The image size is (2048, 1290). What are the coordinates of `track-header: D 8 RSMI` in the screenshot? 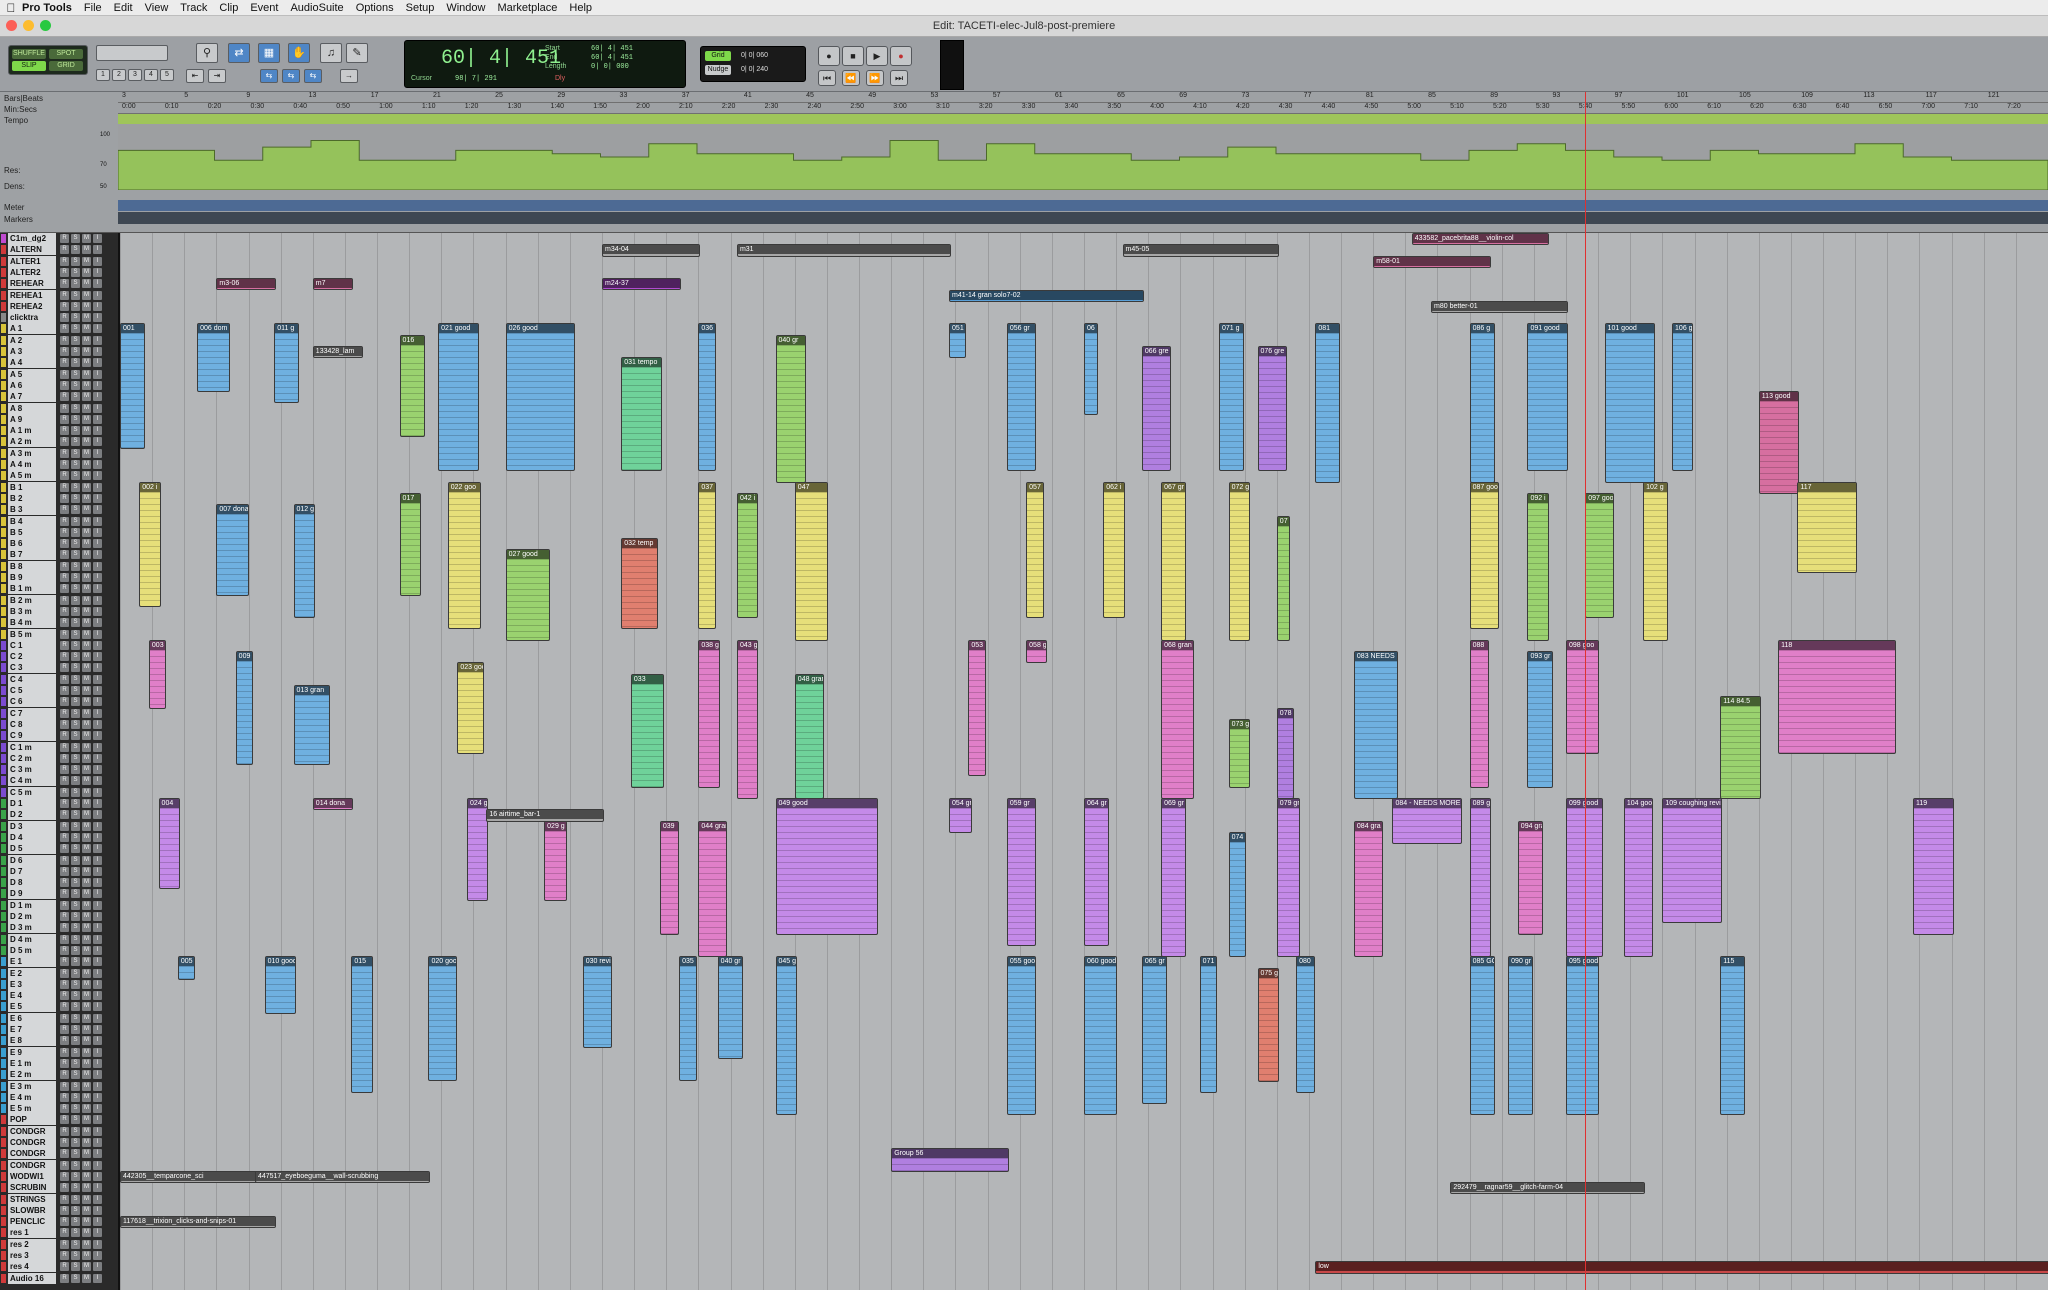 It's located at (59, 883).